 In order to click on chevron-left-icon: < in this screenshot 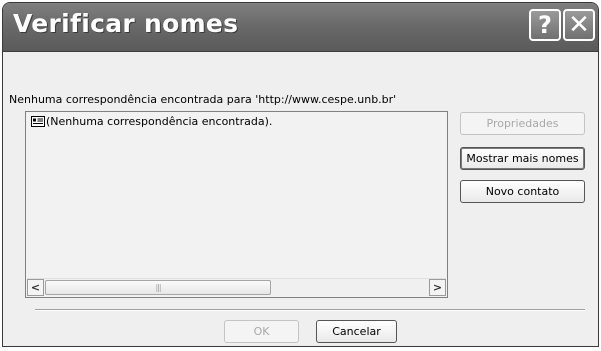, I will do `click(35, 287)`.